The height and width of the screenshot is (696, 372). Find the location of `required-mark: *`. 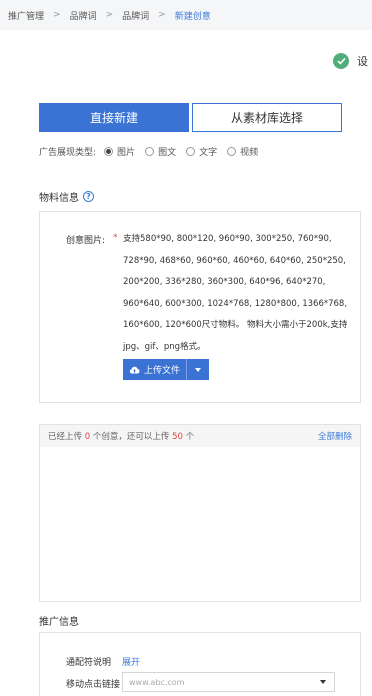

required-mark: * is located at coordinates (115, 238).